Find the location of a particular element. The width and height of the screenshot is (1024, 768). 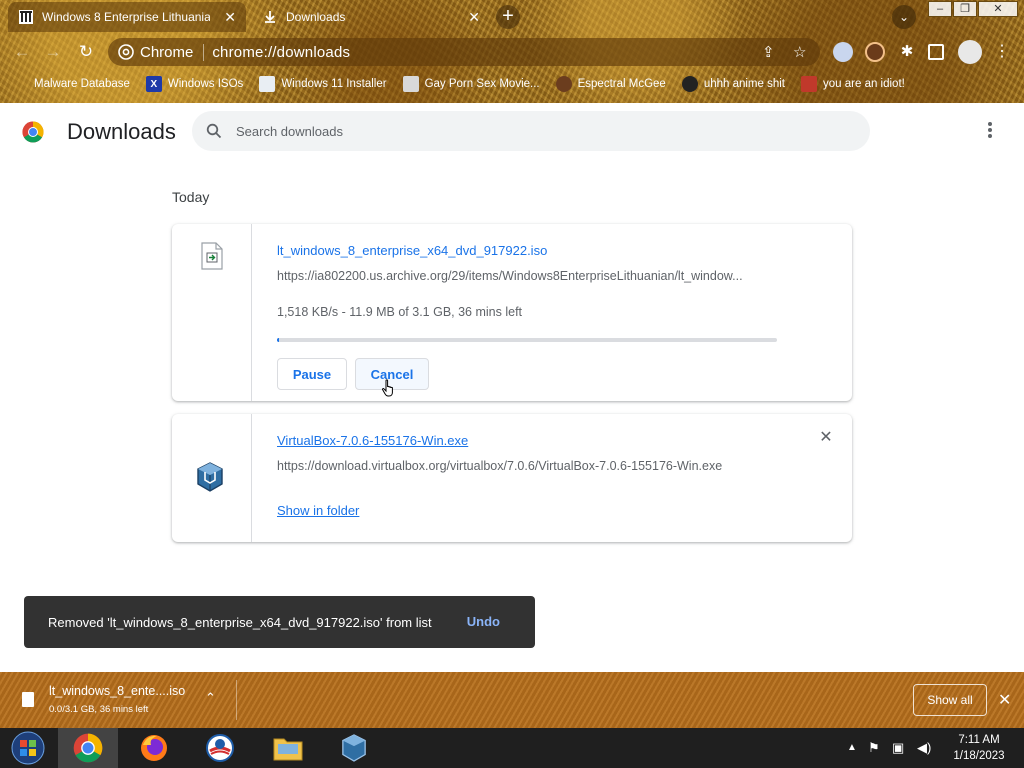

url-text: chrome://downloads is located at coordinates (281, 52).